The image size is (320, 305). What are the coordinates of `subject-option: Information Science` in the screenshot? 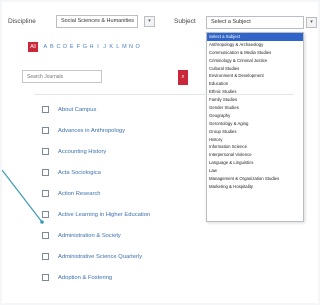 It's located at (255, 147).